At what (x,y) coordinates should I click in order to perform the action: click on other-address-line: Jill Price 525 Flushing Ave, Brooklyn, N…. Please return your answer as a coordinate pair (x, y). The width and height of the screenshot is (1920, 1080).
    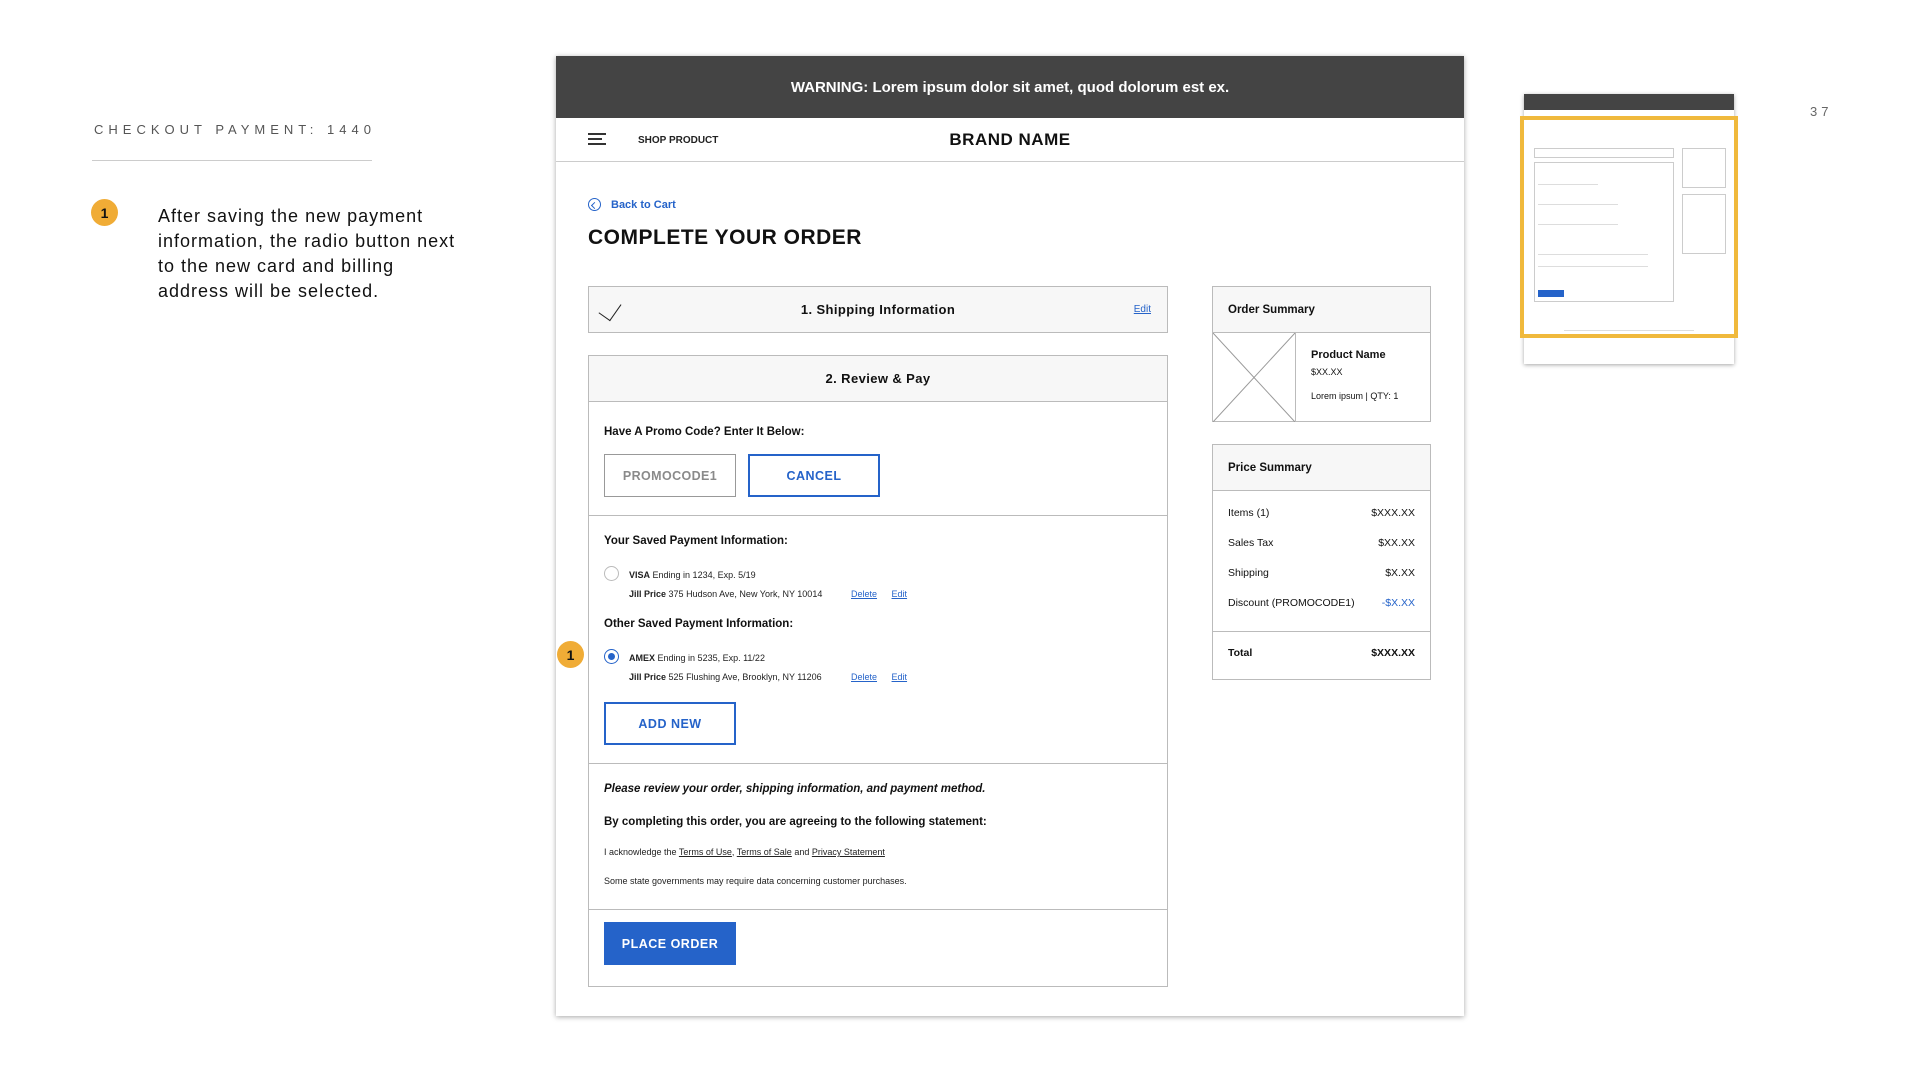
    Looking at the image, I should click on (725, 677).